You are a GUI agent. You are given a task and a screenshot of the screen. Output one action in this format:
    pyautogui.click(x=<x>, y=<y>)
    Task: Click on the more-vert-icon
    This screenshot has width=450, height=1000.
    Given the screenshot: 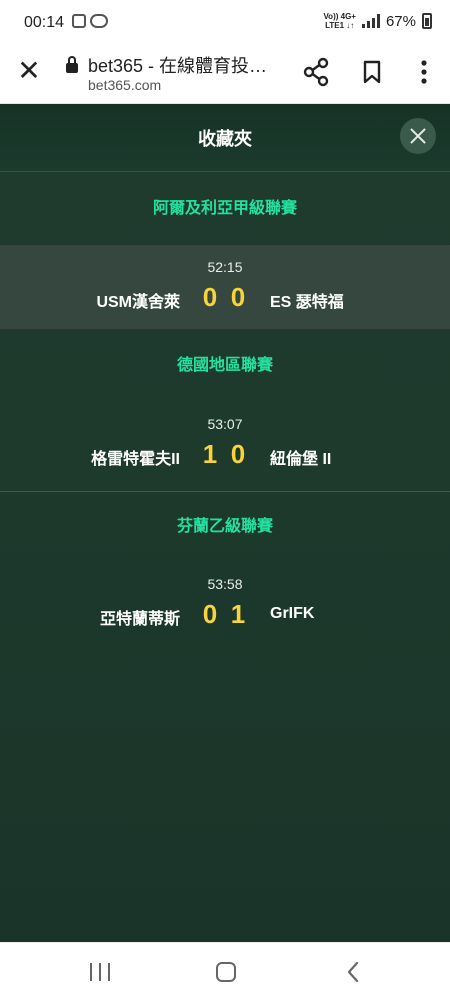 What is the action you would take?
    pyautogui.click(x=424, y=72)
    